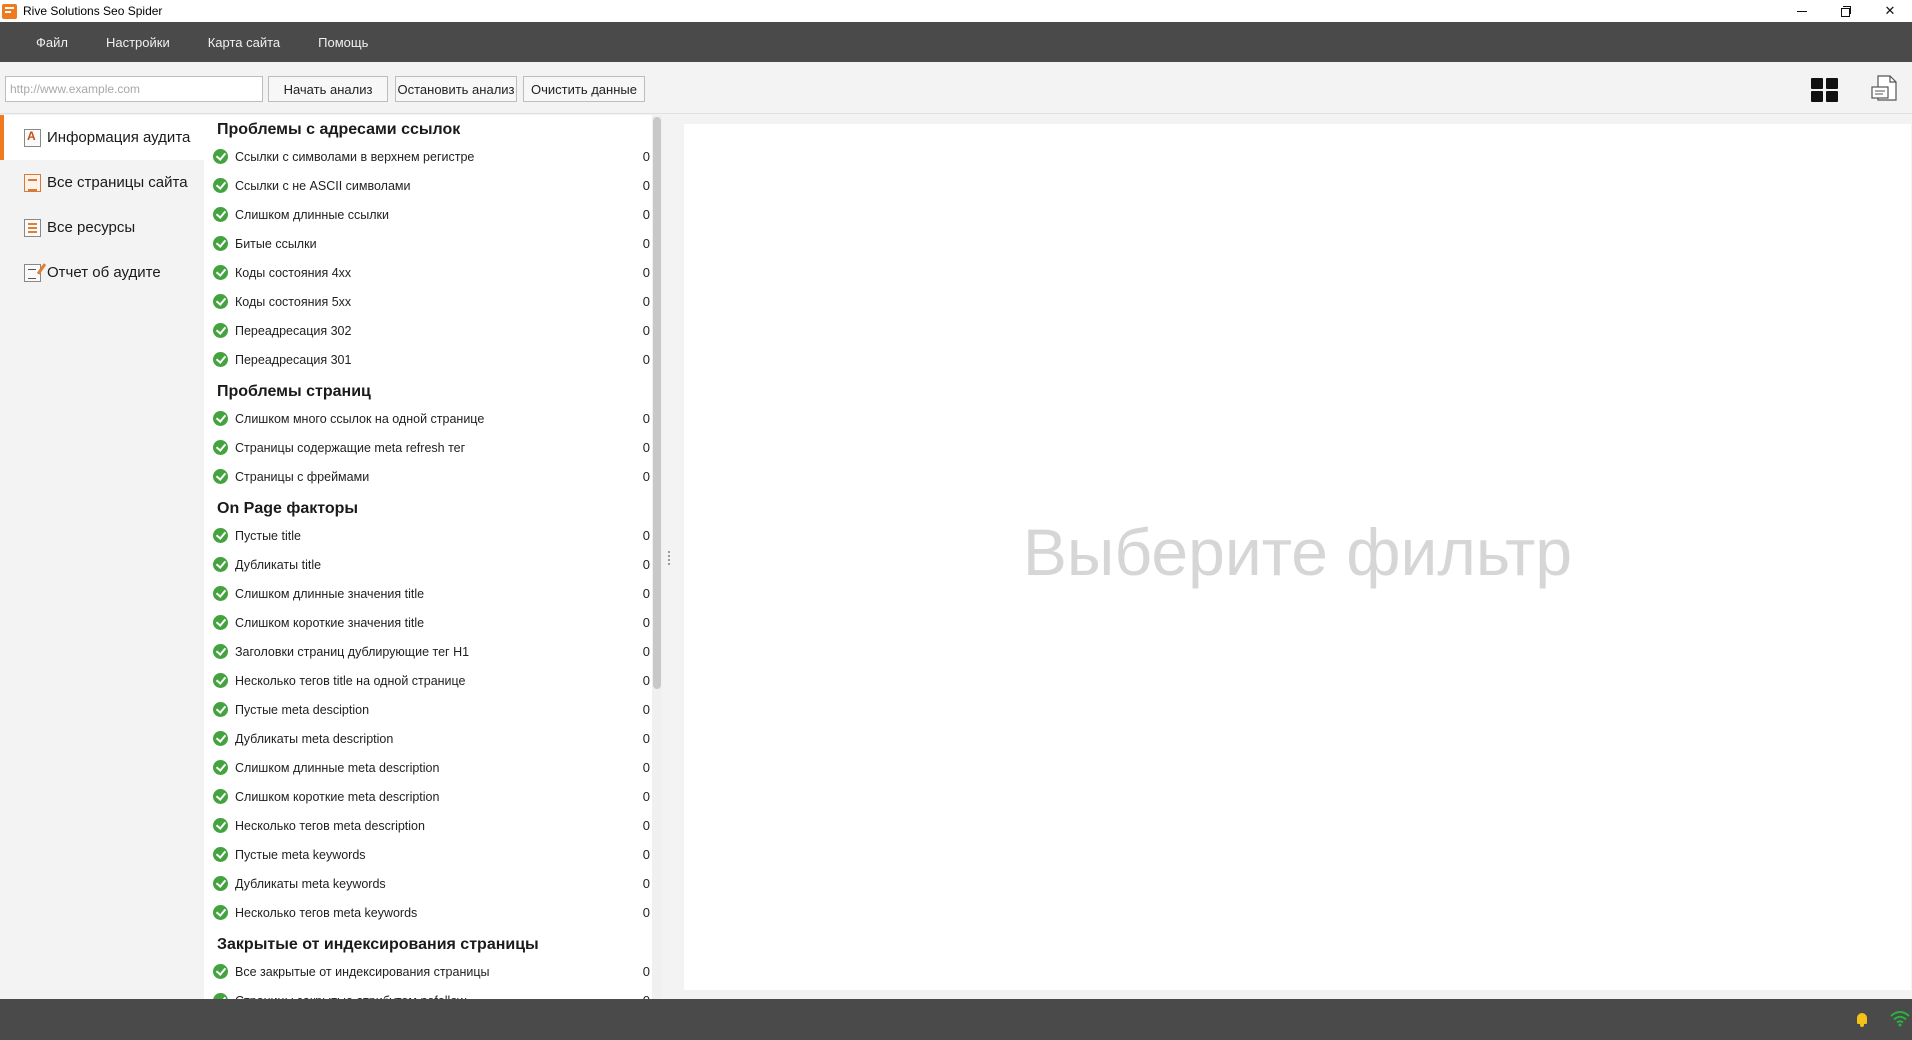 The height and width of the screenshot is (1040, 1912). What do you see at coordinates (456, 89) in the screenshot?
I see `stop-analysis-button: Остановить анализ` at bounding box center [456, 89].